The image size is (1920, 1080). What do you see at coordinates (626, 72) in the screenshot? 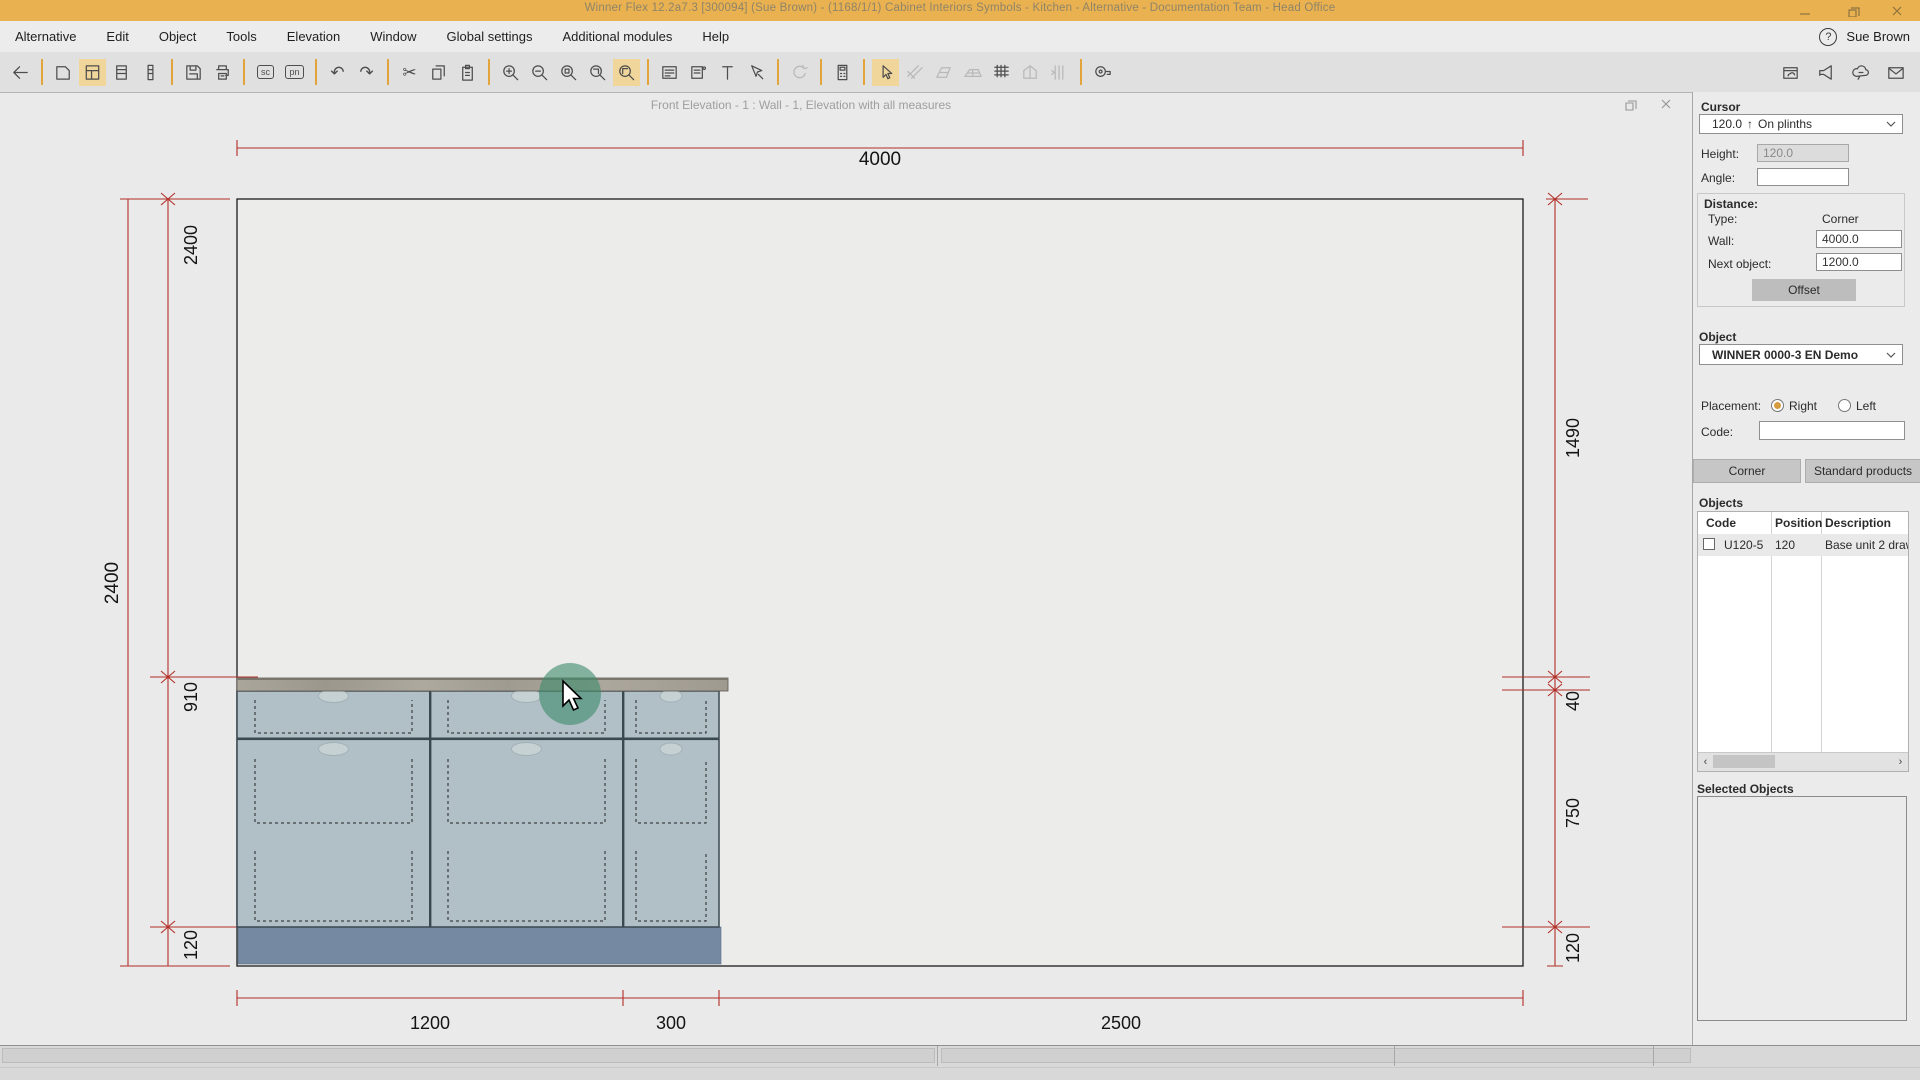
I see `zoom-window-button` at bounding box center [626, 72].